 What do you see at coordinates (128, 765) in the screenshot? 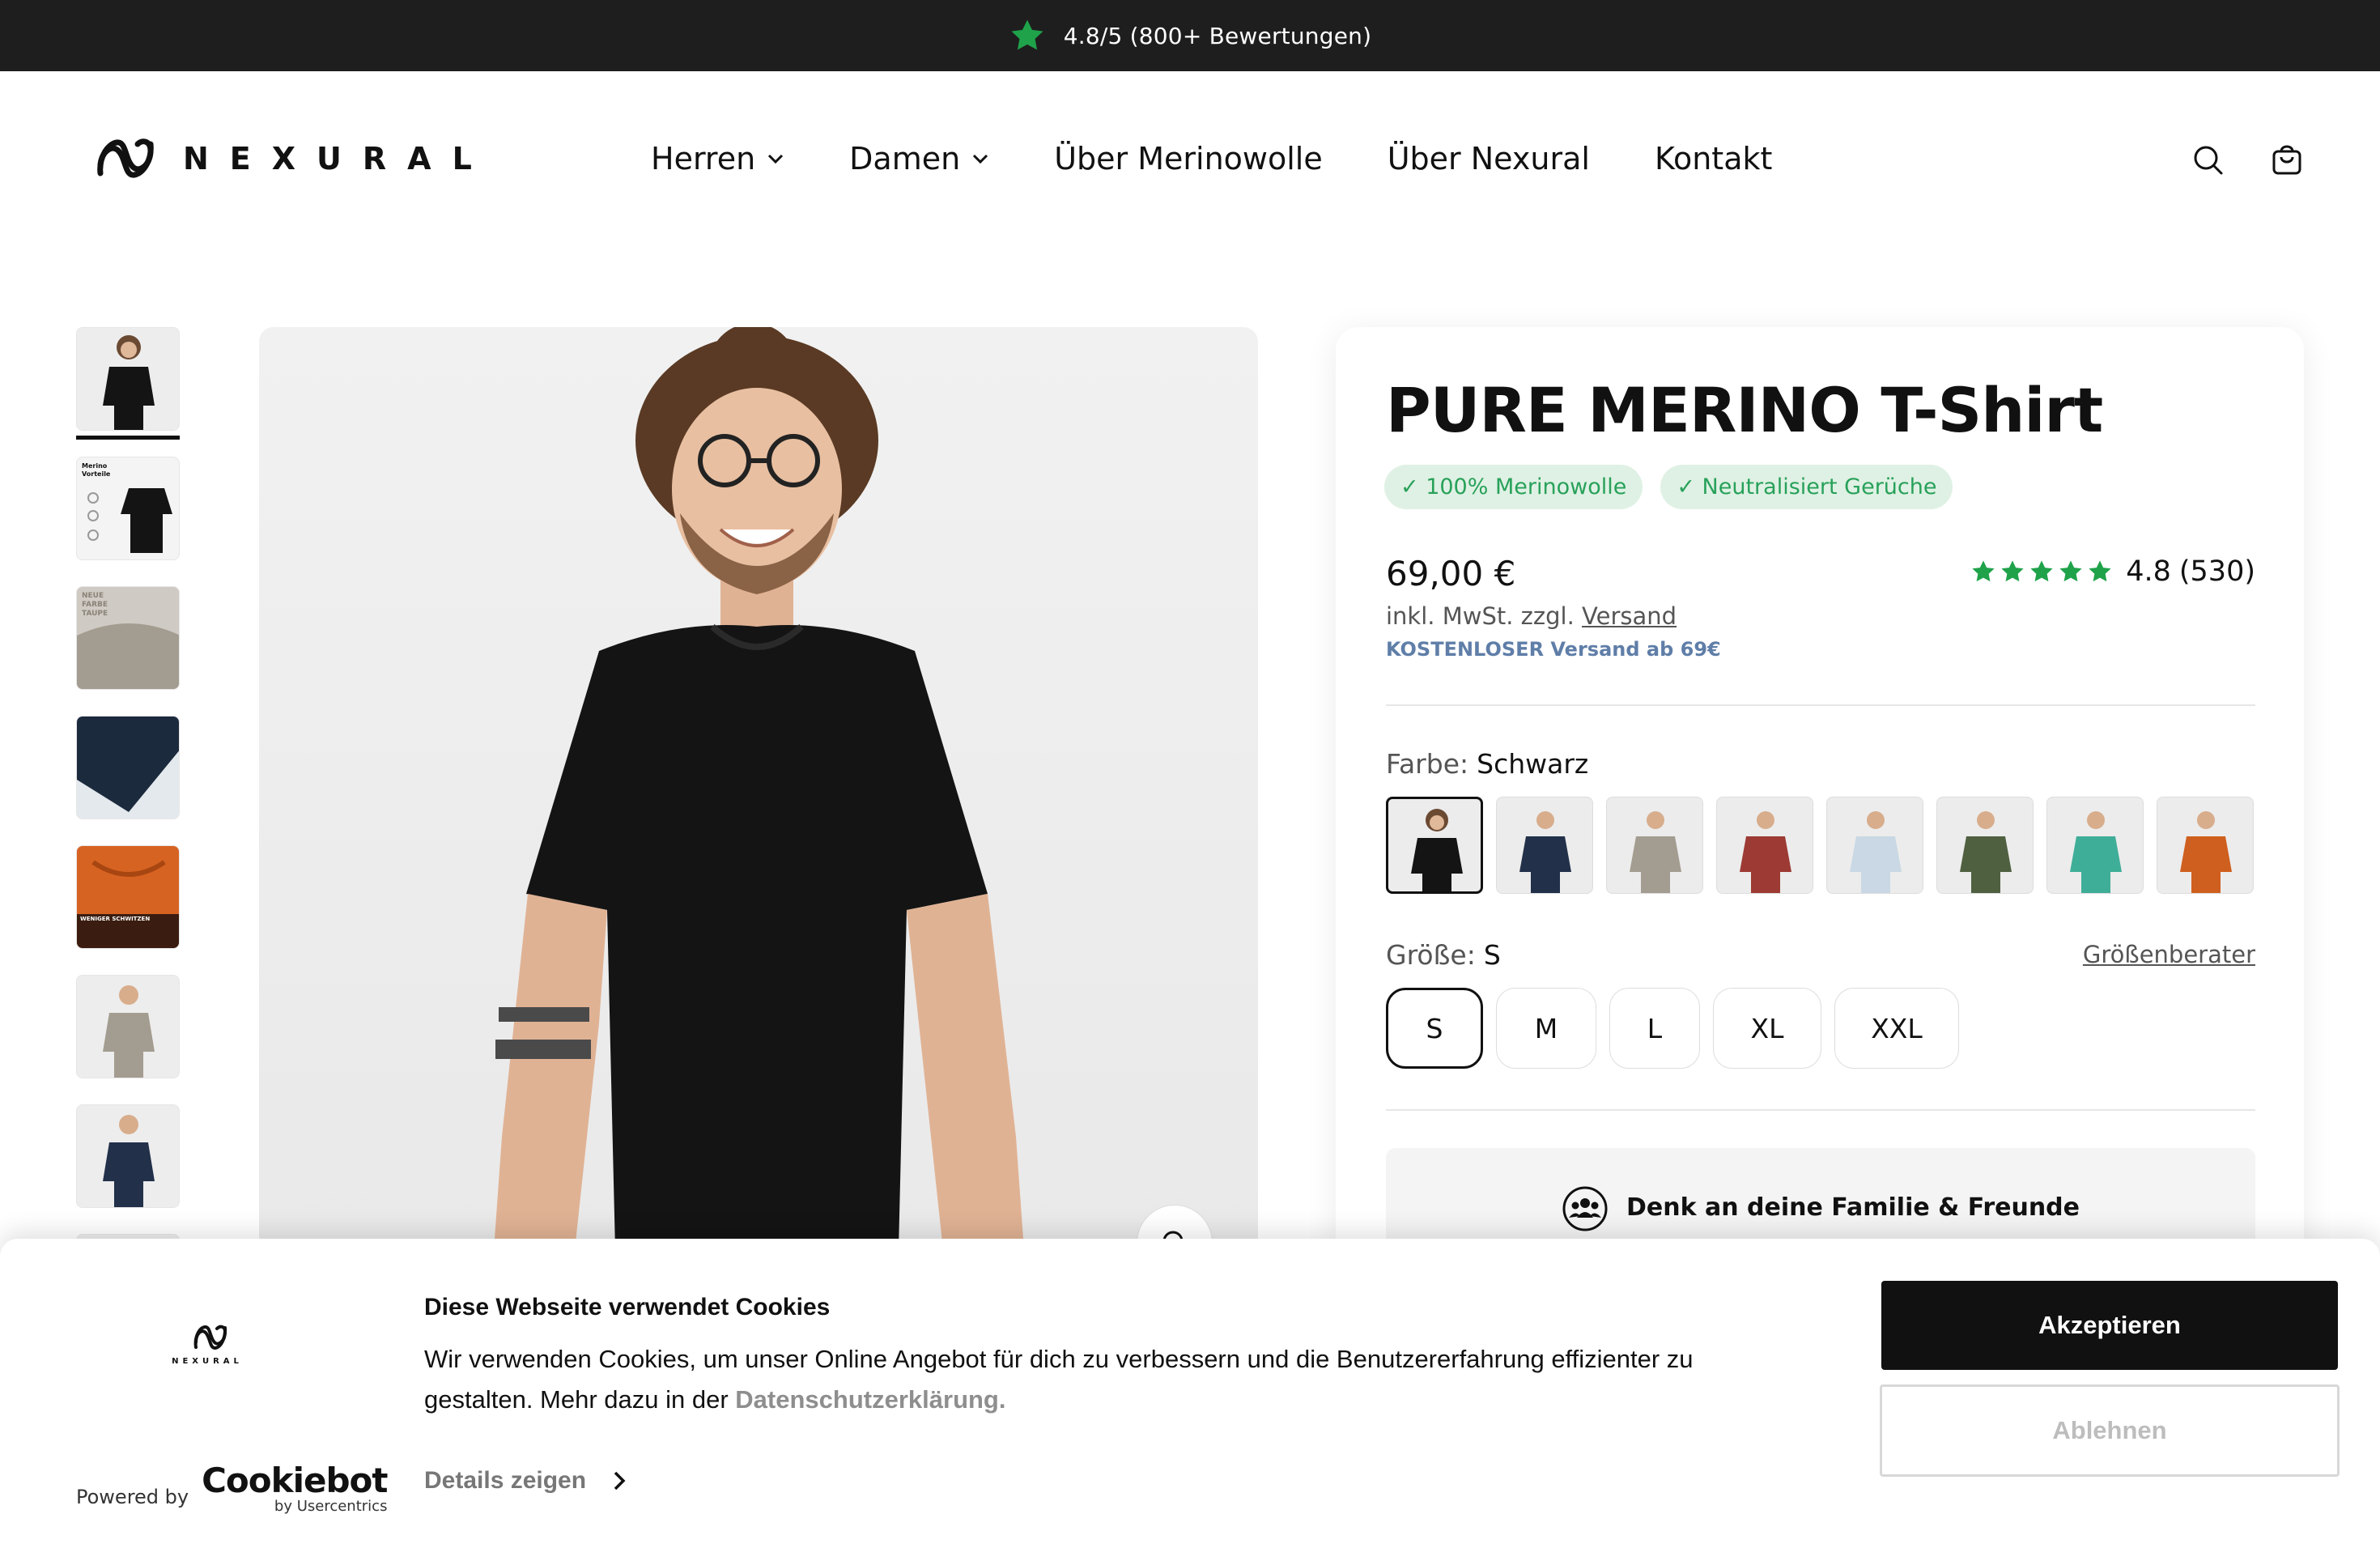
I see `navy-fabric-image` at bounding box center [128, 765].